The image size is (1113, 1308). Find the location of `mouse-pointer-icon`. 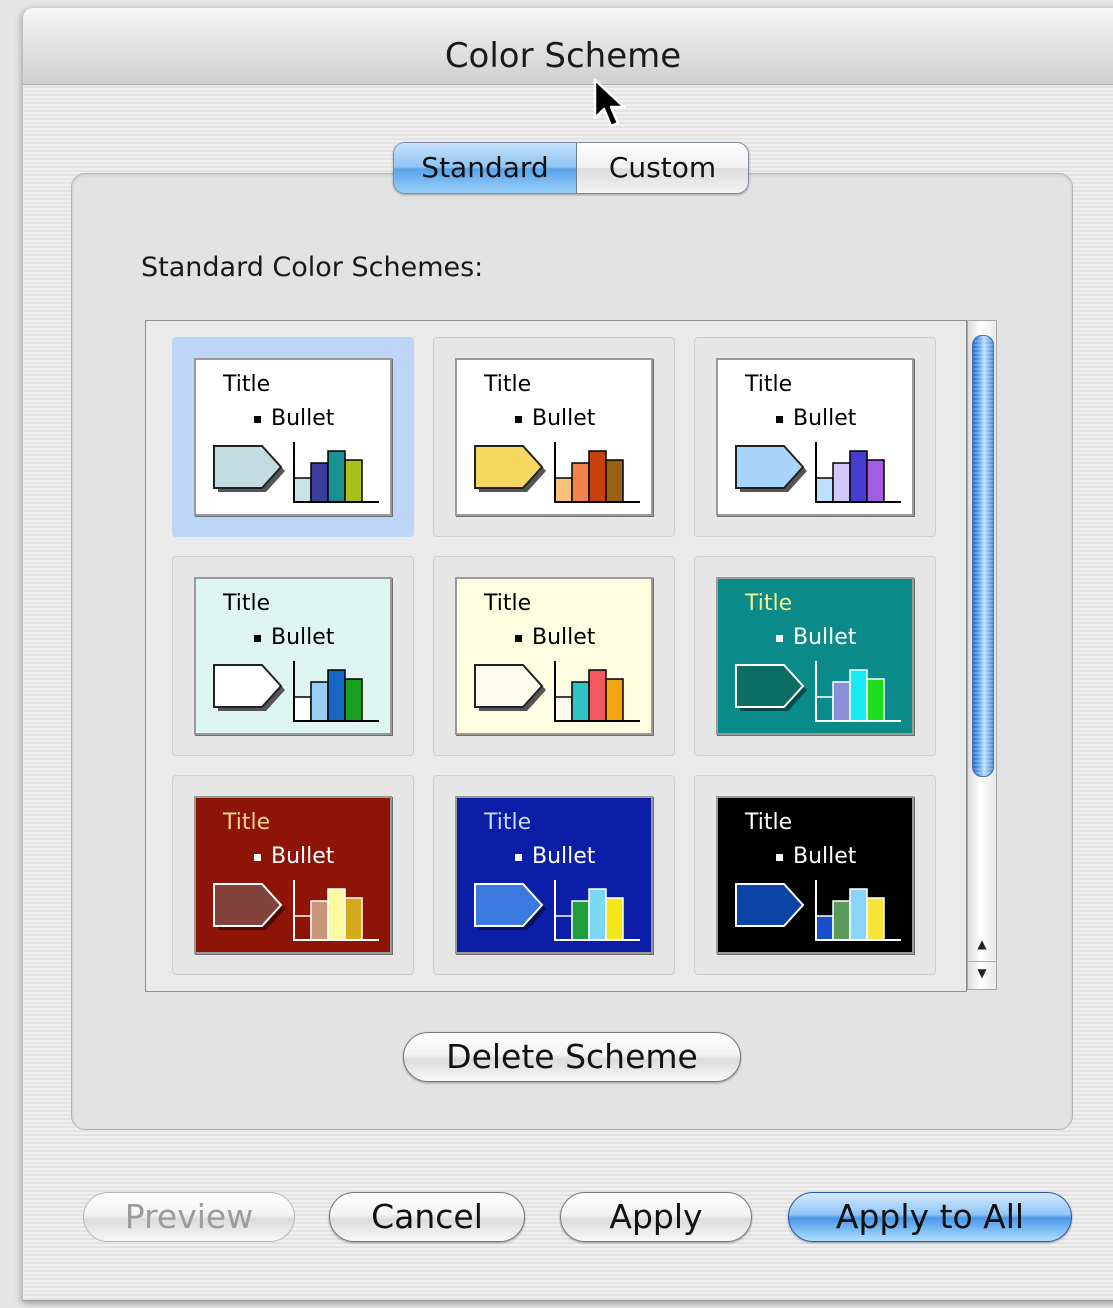

mouse-pointer-icon is located at coordinates (609, 103).